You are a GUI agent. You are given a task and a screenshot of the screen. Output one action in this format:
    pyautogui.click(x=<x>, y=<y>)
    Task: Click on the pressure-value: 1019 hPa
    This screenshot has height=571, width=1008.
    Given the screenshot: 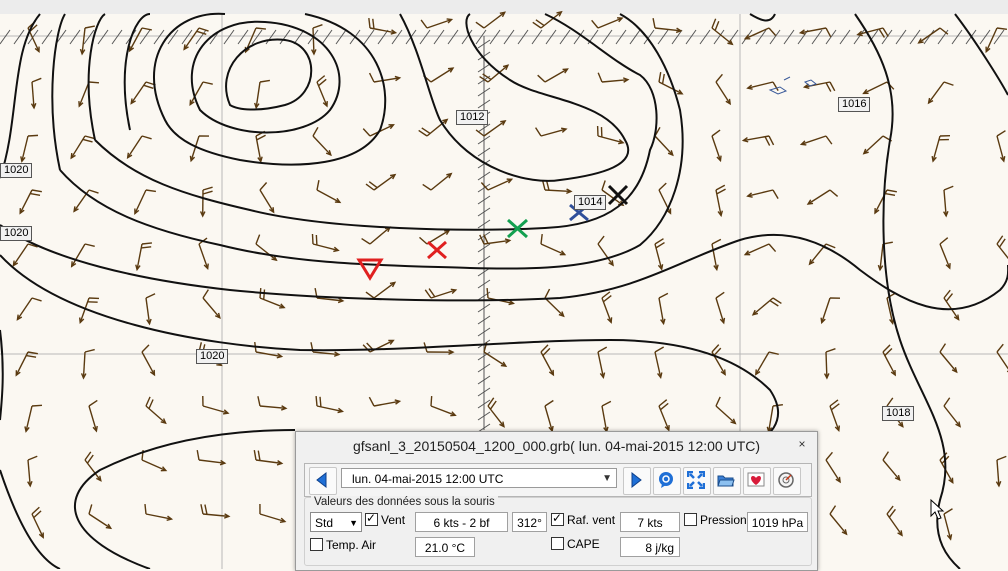 What is the action you would take?
    pyautogui.click(x=777, y=522)
    